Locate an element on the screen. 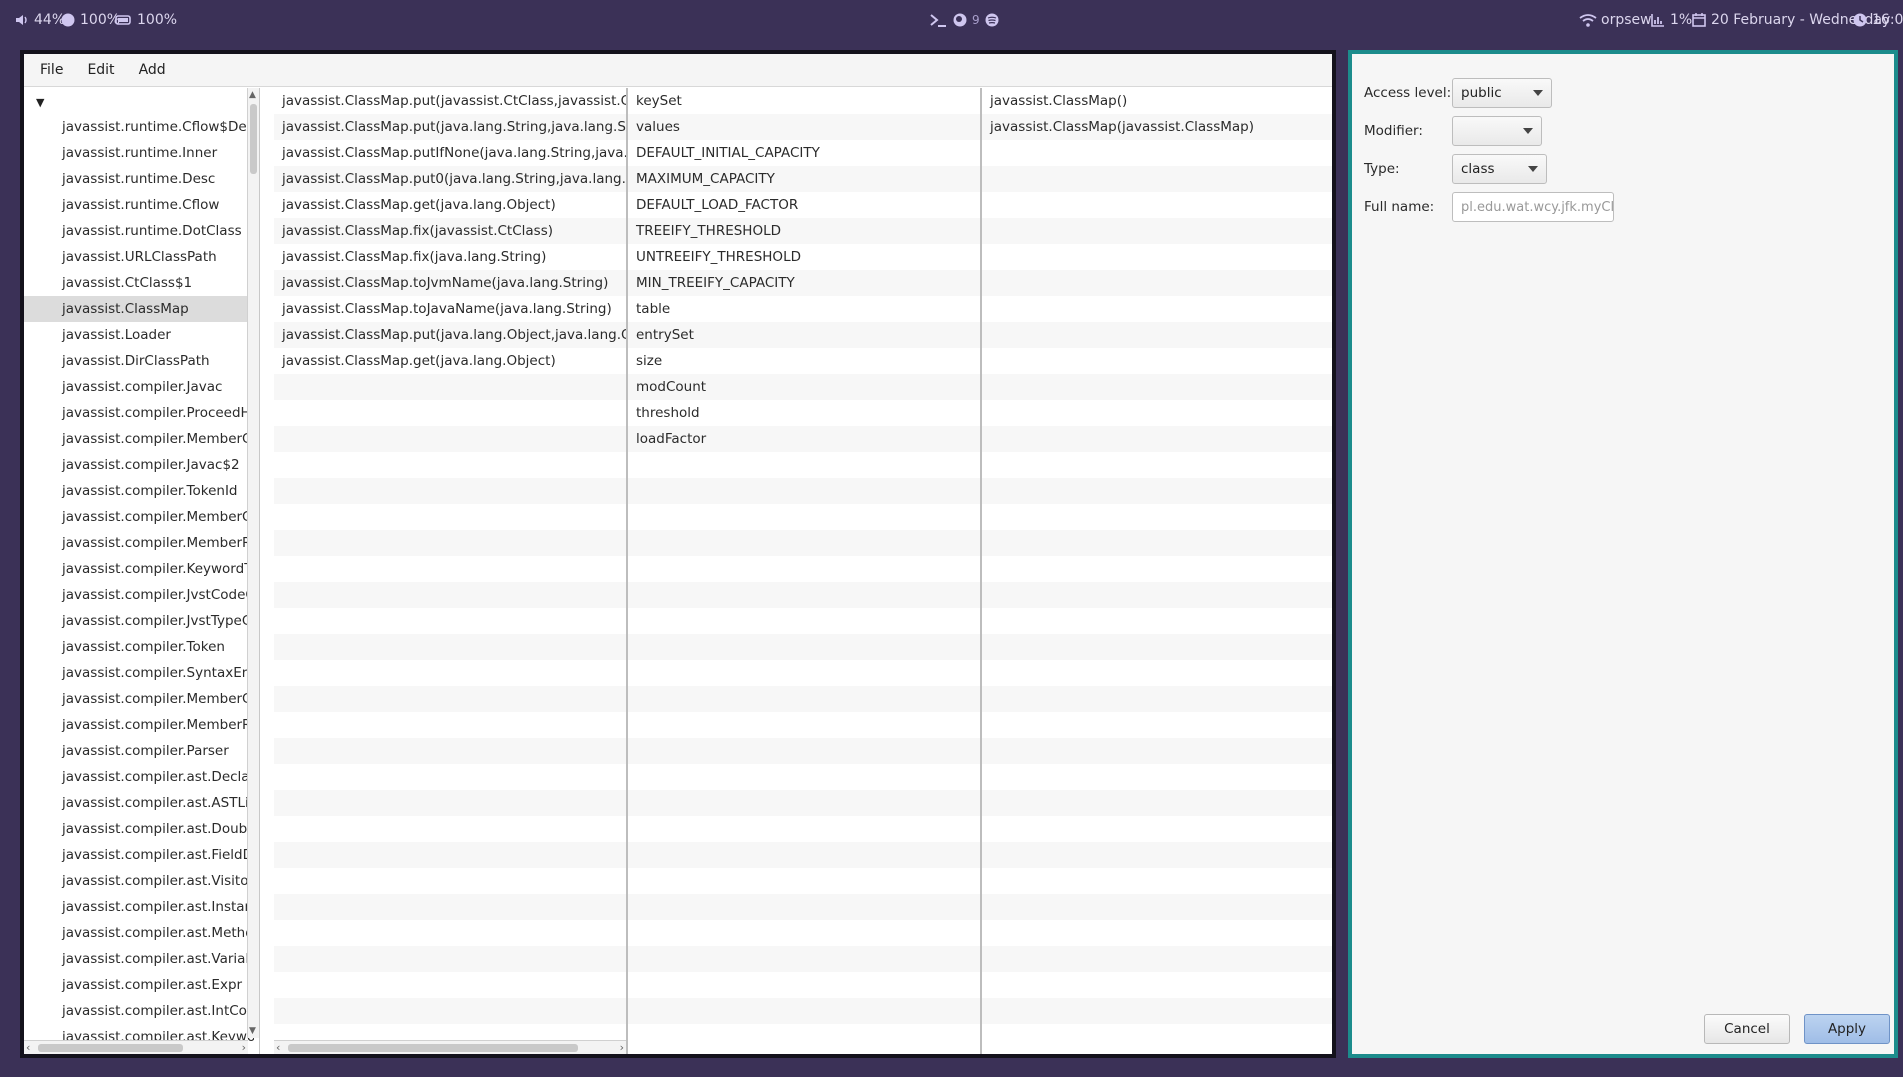 This screenshot has width=1903, height=1077. tree-item: javassist.compiler.Token is located at coordinates (139, 647).